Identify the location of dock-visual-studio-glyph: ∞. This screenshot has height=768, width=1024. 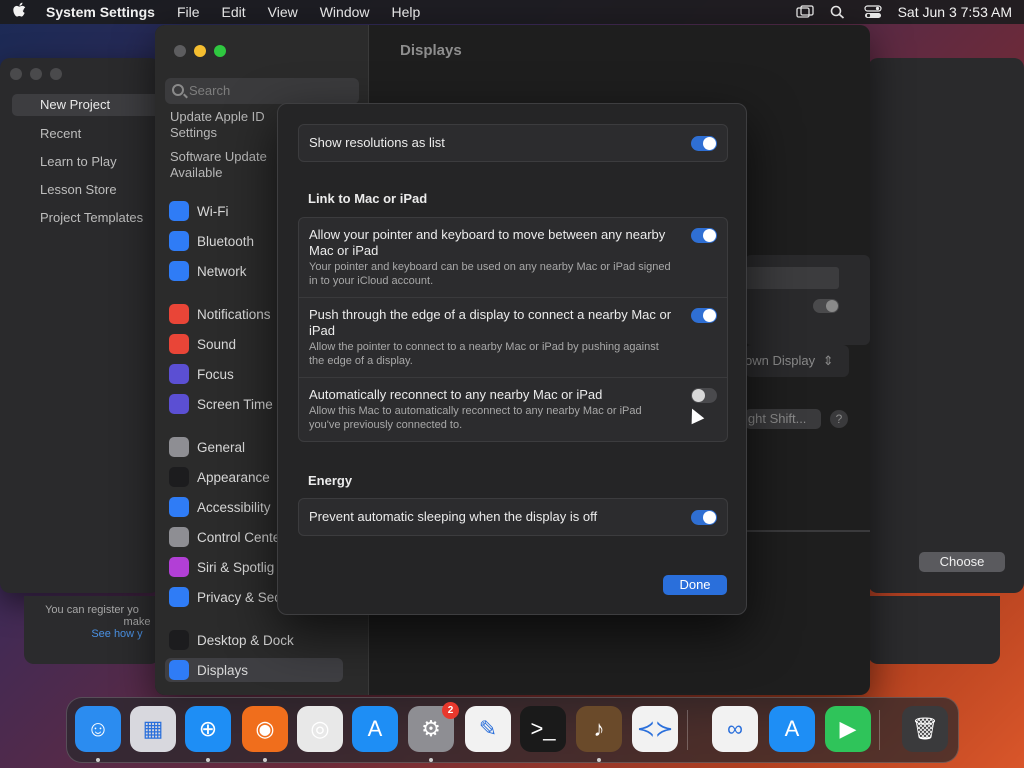
(735, 728).